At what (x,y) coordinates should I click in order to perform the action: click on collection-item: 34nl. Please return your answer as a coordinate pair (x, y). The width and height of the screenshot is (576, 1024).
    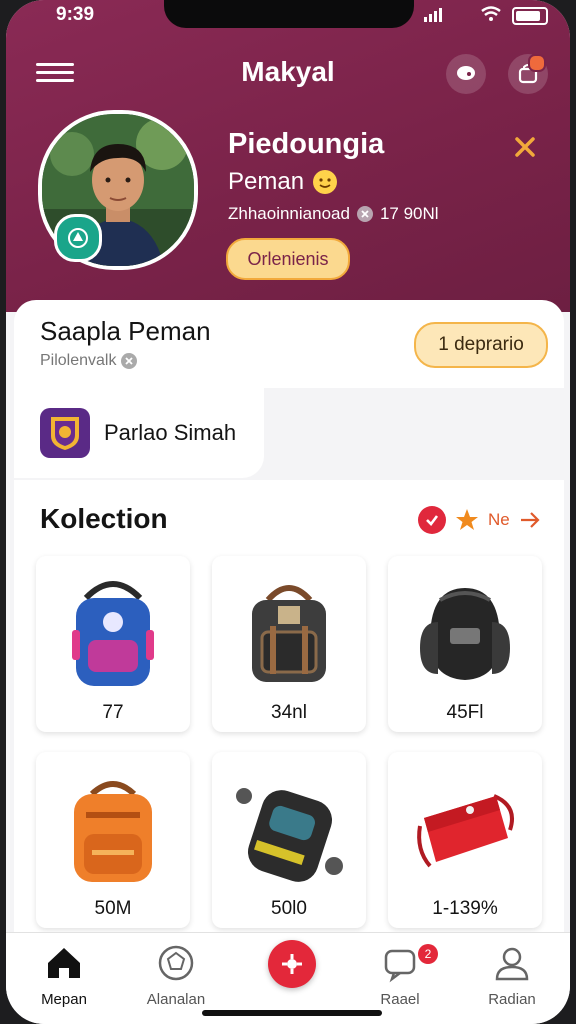
    Looking at the image, I should click on (289, 644).